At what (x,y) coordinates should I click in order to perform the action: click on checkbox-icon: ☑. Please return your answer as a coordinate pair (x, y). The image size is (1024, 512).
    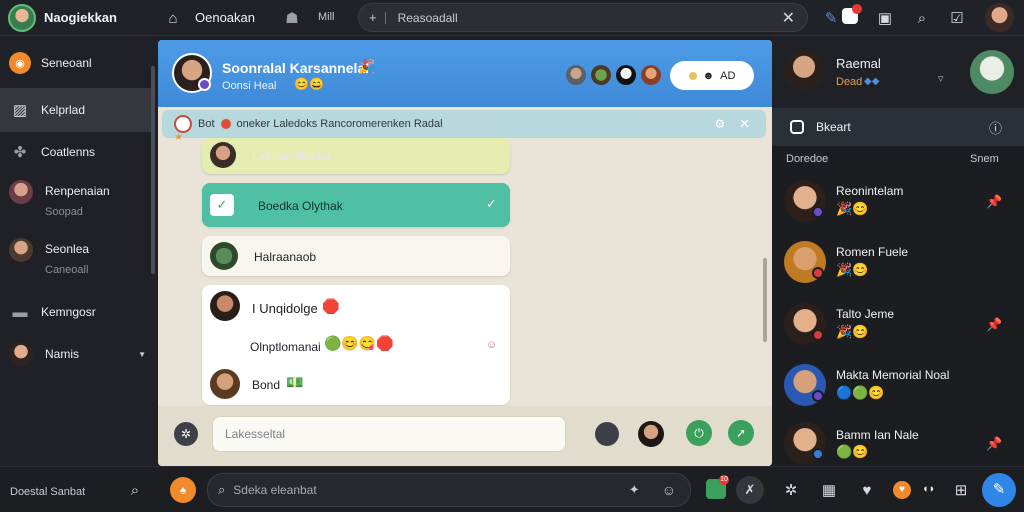
    Looking at the image, I should click on (957, 18).